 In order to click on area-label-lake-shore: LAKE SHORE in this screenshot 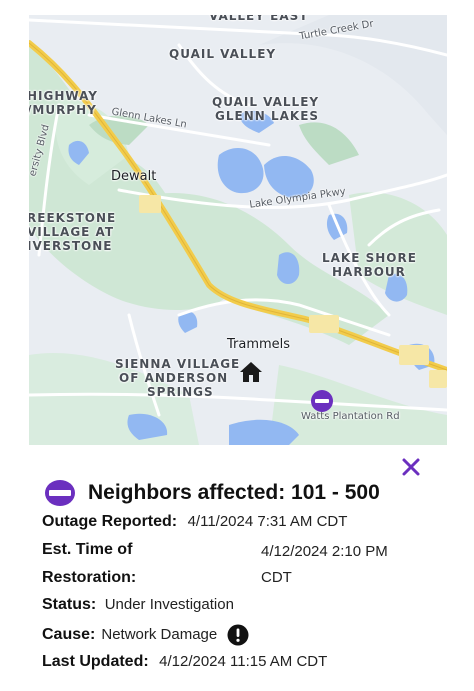, I will do `click(369, 258)`.